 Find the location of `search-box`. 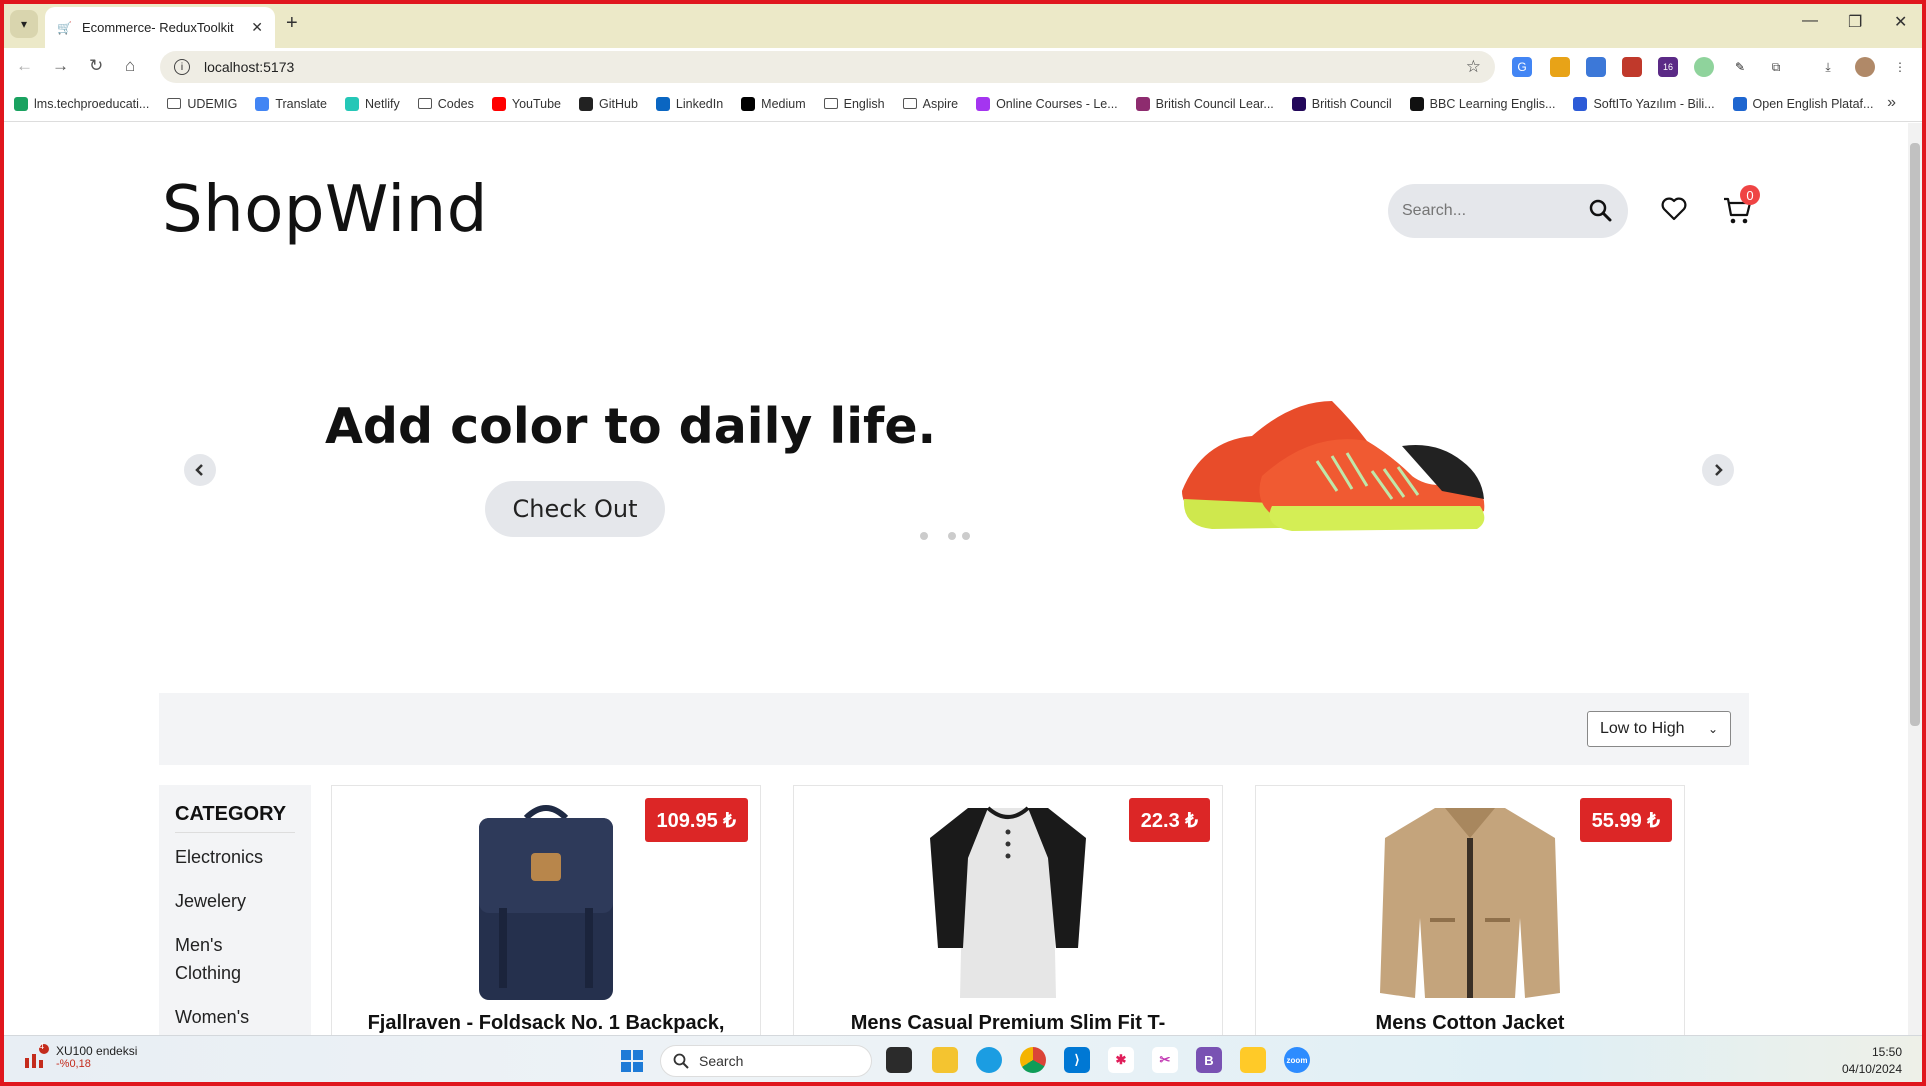

search-box is located at coordinates (1508, 211).